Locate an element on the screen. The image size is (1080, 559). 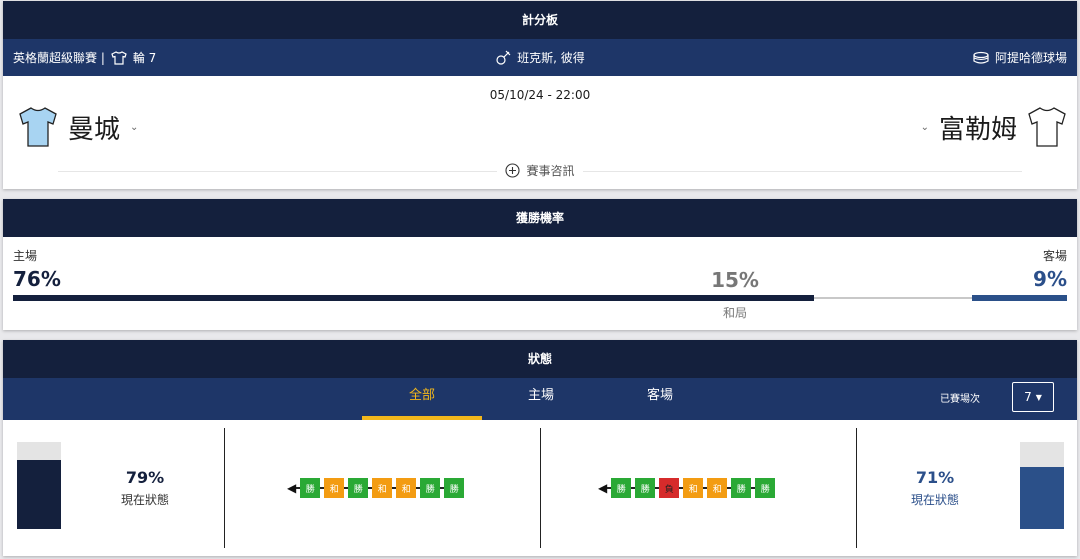
home-team: 曼城 ⌄ is located at coordinates (78, 127).